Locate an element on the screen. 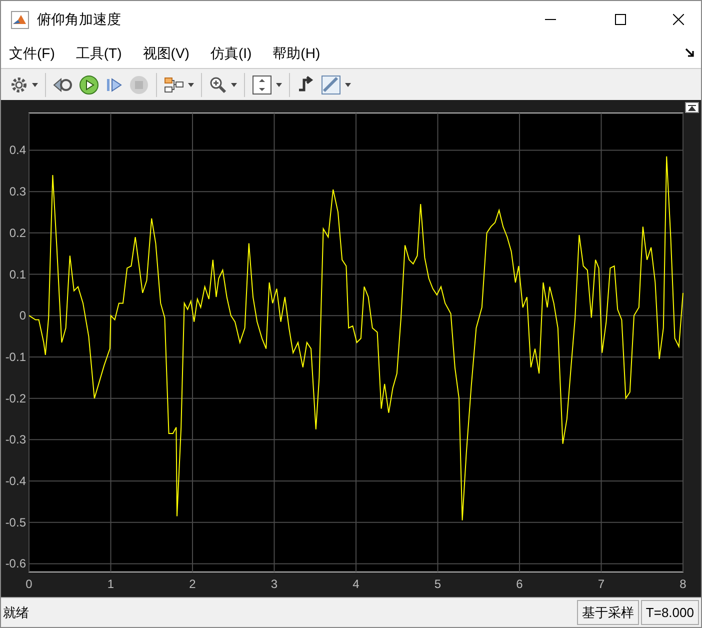 The height and width of the screenshot is (628, 702). minimize-icon is located at coordinates (550, 19).